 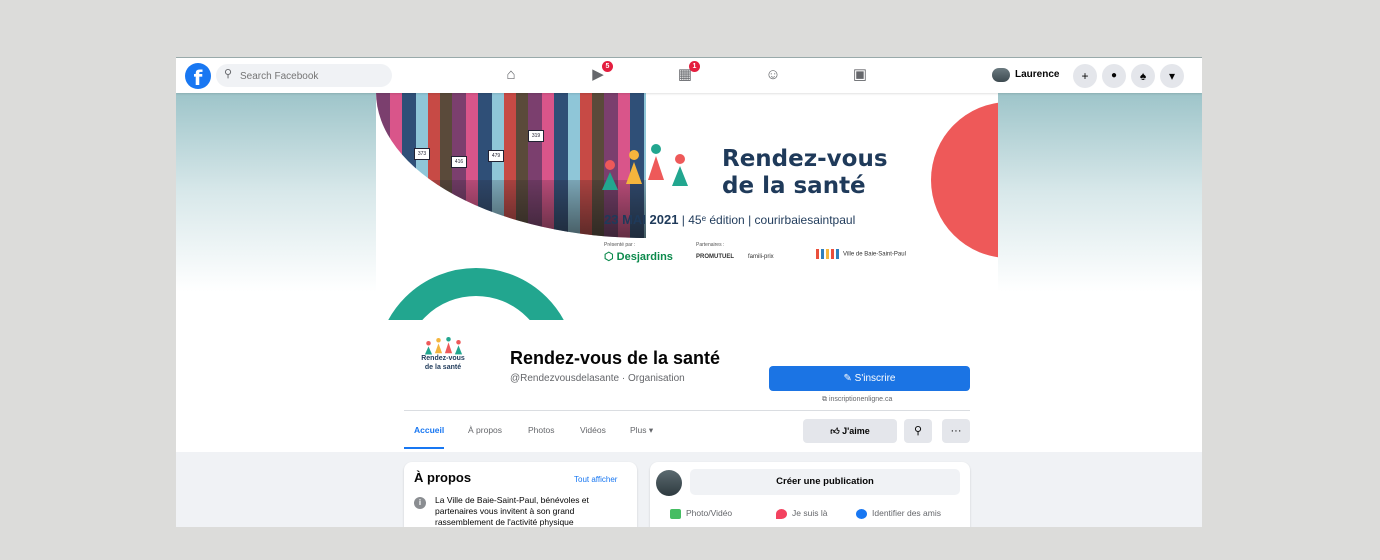 What do you see at coordinates (694, 66) in the screenshot?
I see `notification-badge: 1` at bounding box center [694, 66].